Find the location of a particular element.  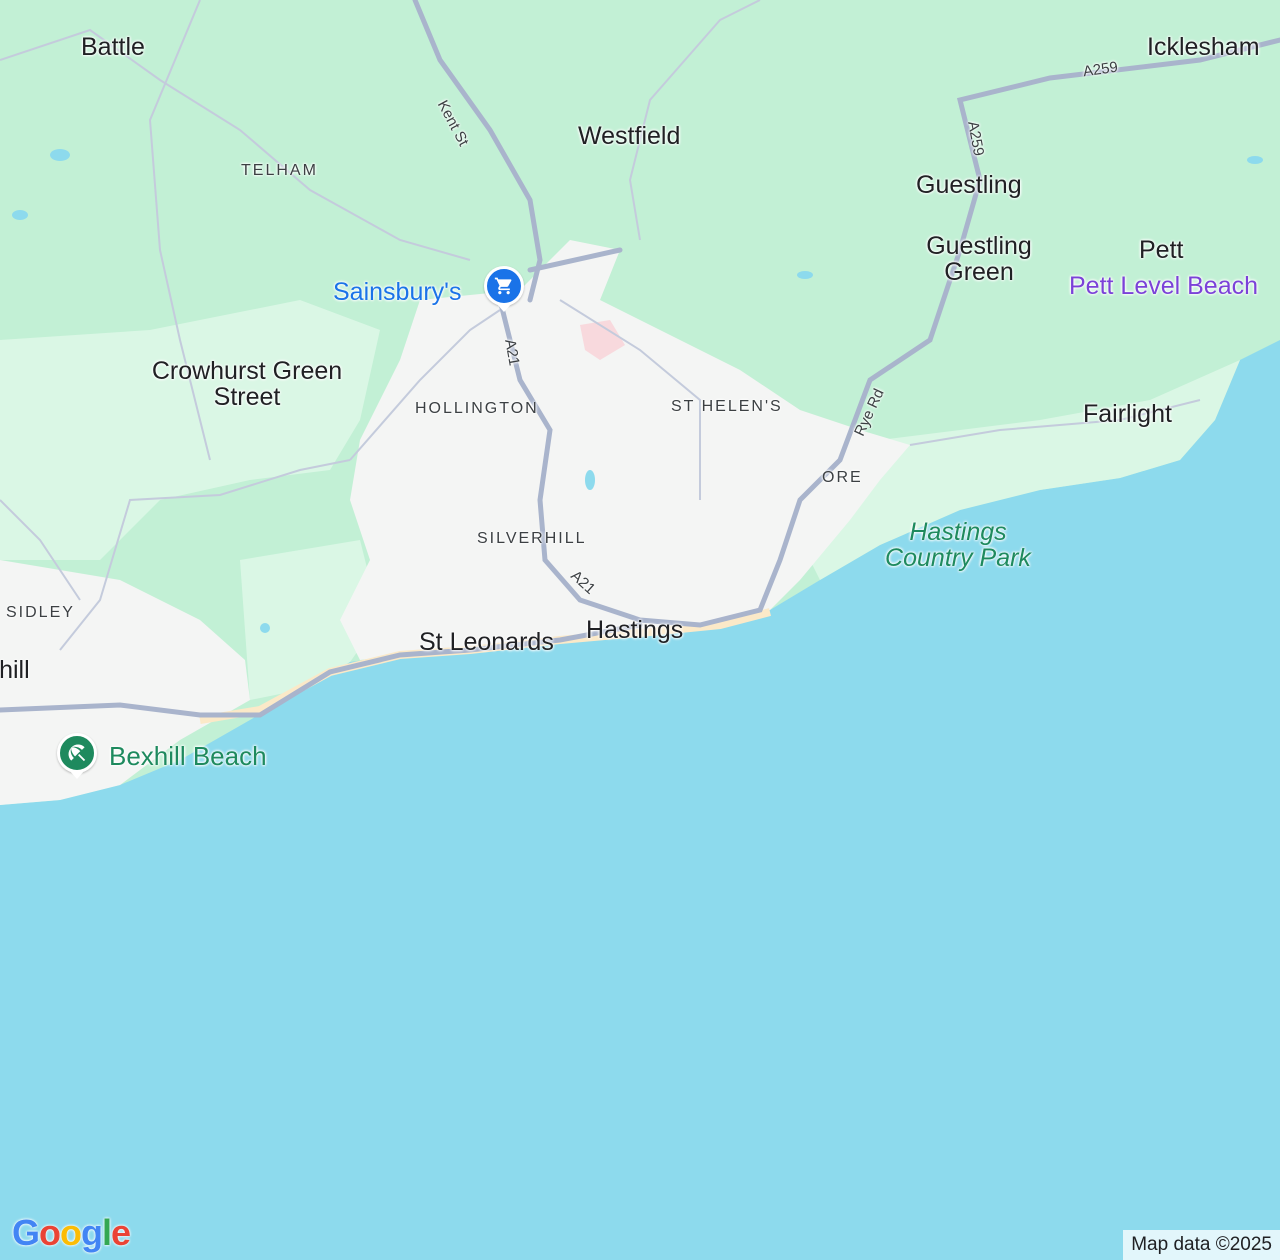

place-guestling: Guestling is located at coordinates (969, 185).